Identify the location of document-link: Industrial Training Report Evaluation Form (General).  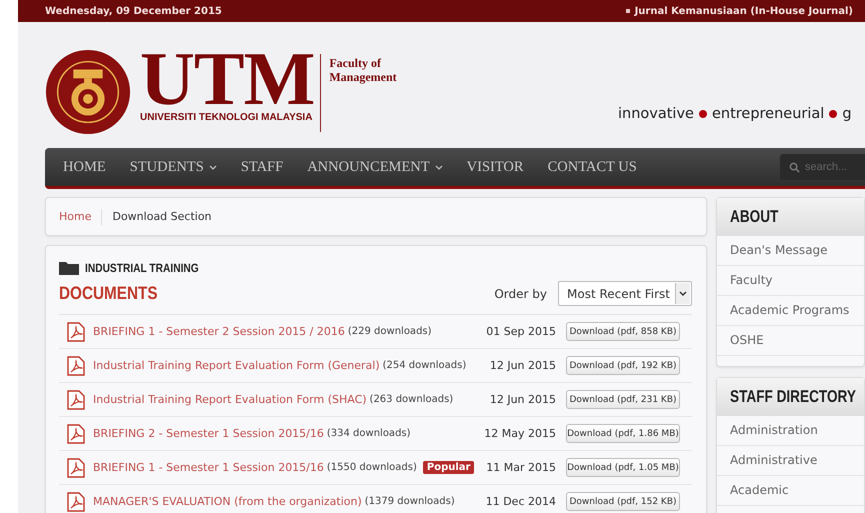
(236, 365).